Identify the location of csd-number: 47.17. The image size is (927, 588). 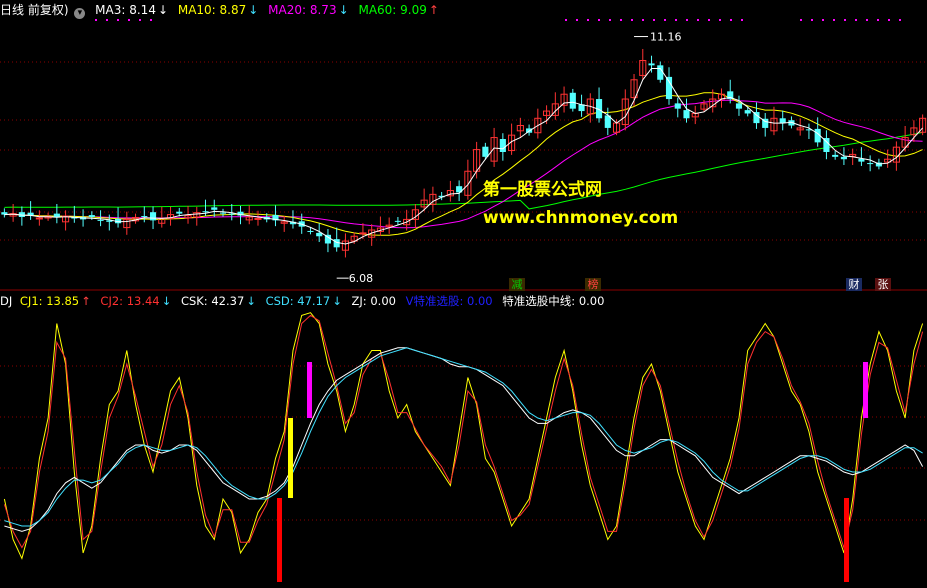
(314, 301).